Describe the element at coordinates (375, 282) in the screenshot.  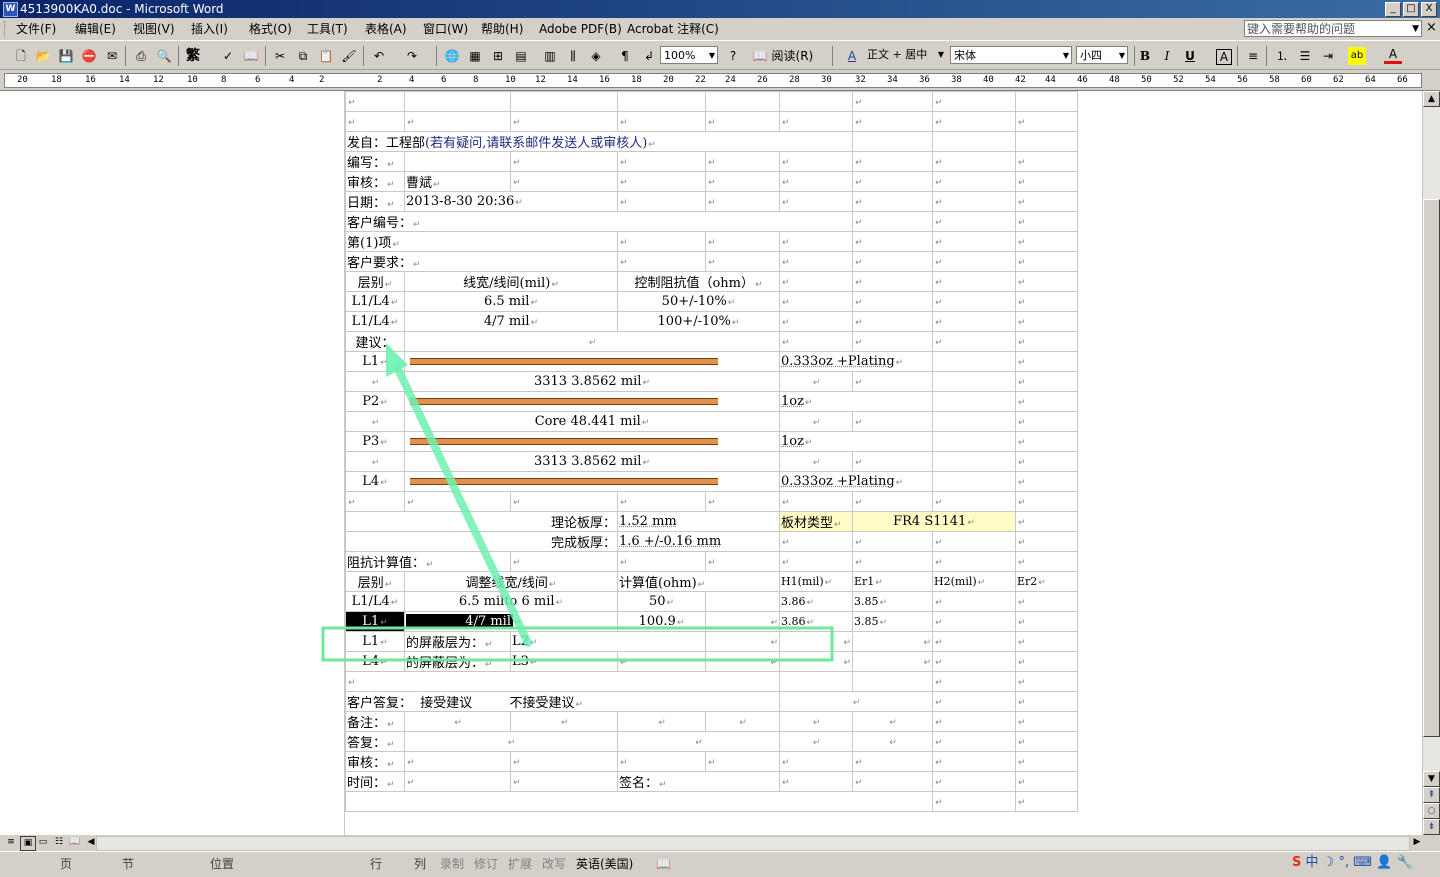
I see `req-header-layer: 层别↵` at that location.